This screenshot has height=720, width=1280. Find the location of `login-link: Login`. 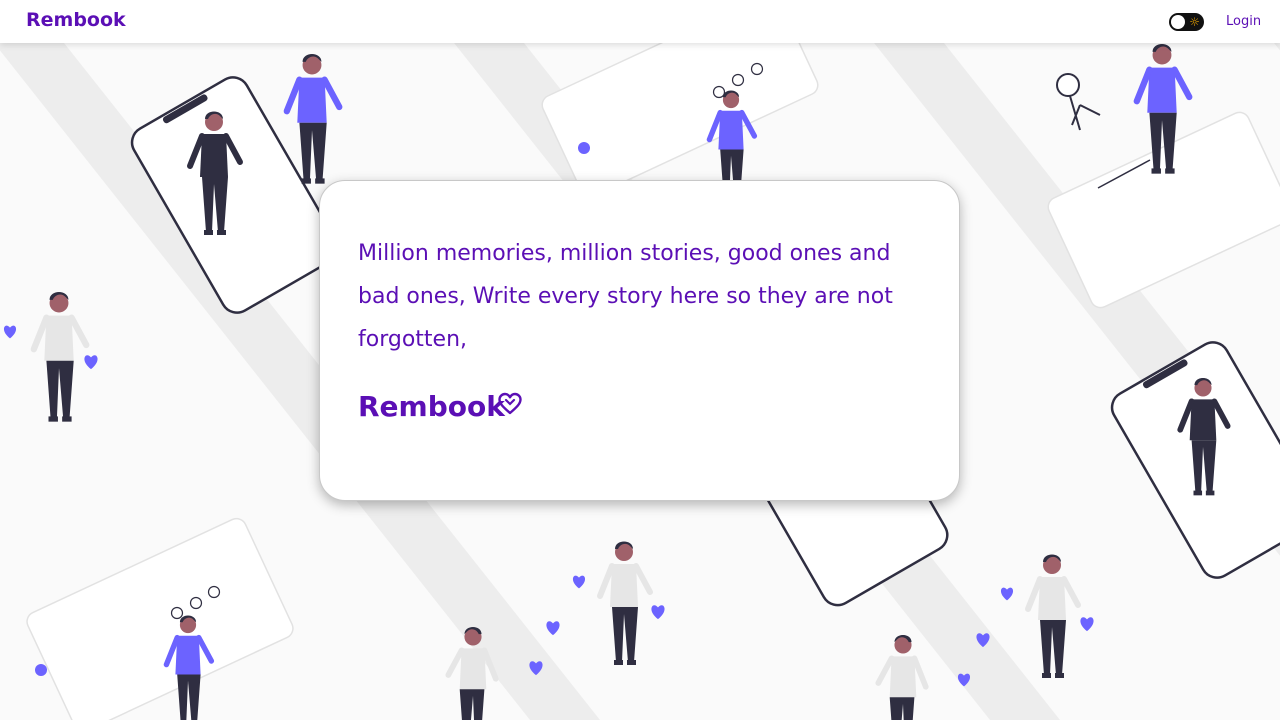

login-link: Login is located at coordinates (1243, 21).